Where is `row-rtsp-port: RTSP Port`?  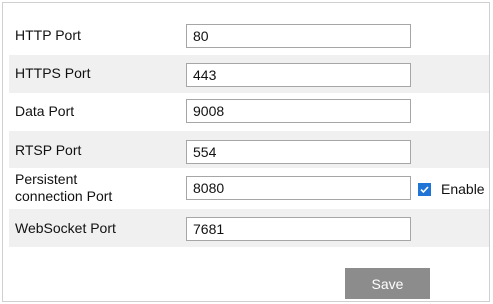
row-rtsp-port: RTSP Port is located at coordinates (249, 149).